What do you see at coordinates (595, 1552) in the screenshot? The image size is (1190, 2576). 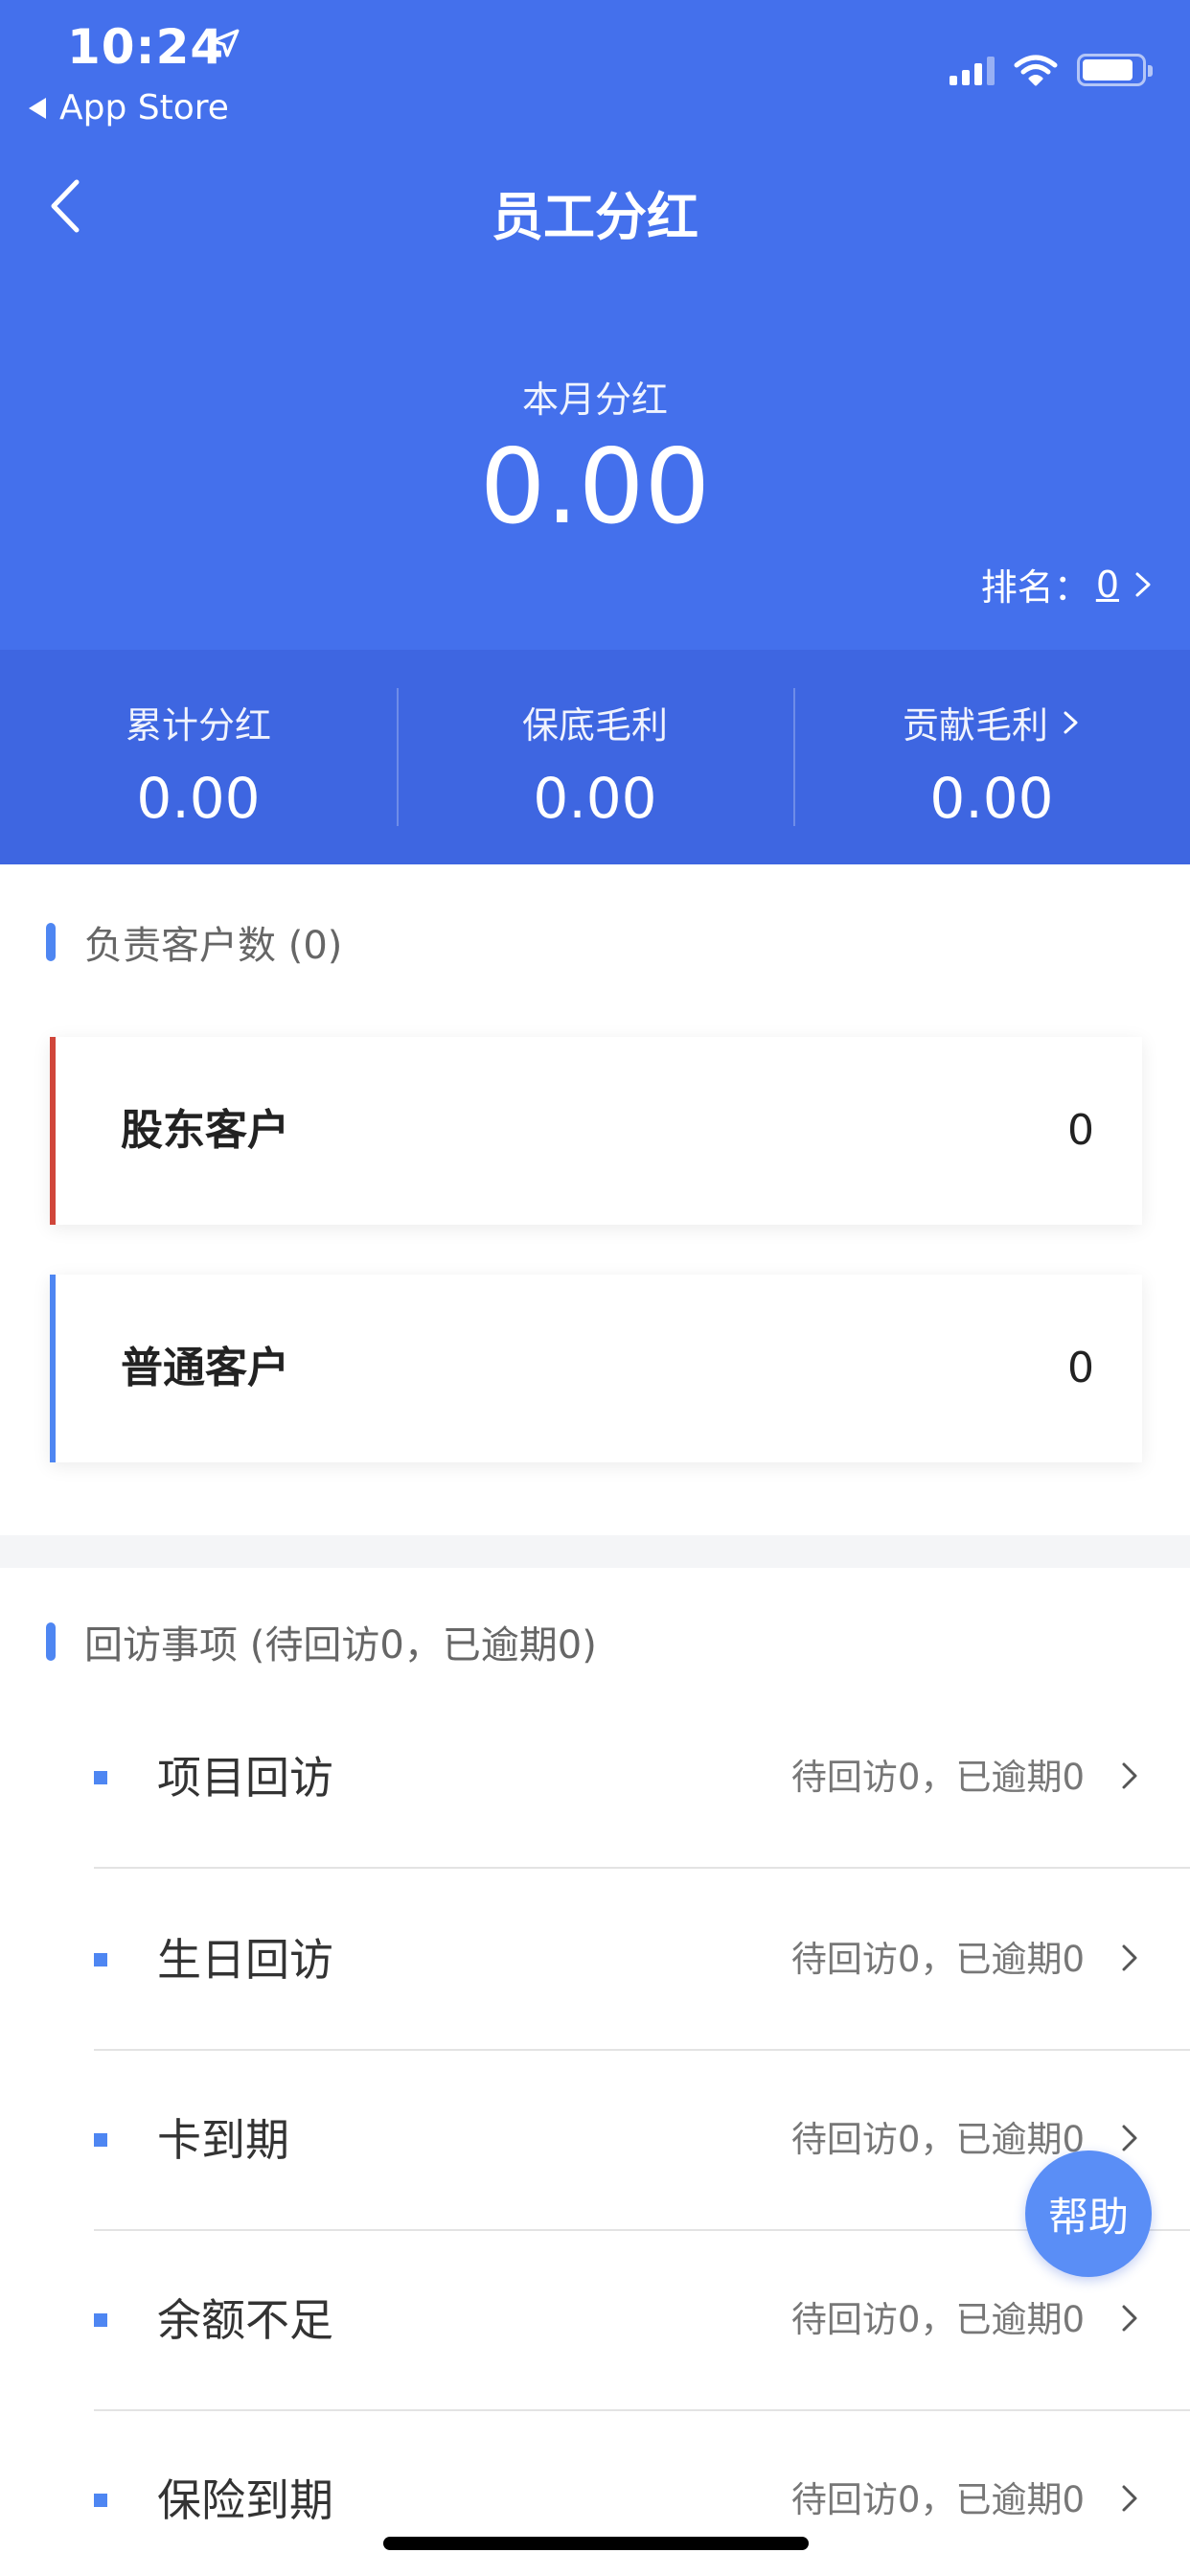 I see `section-divider` at bounding box center [595, 1552].